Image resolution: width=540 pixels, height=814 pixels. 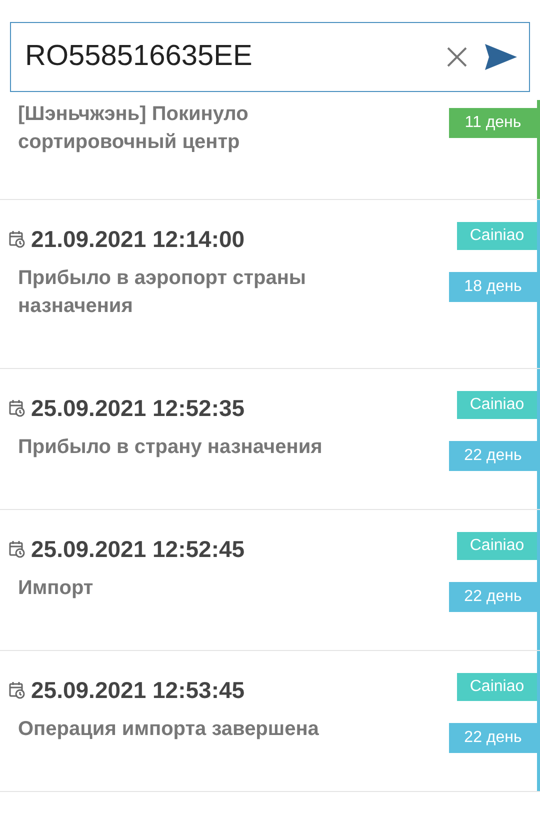 I want to click on event-description: Прибыло в аэропорт страны назначения, so click(x=163, y=292).